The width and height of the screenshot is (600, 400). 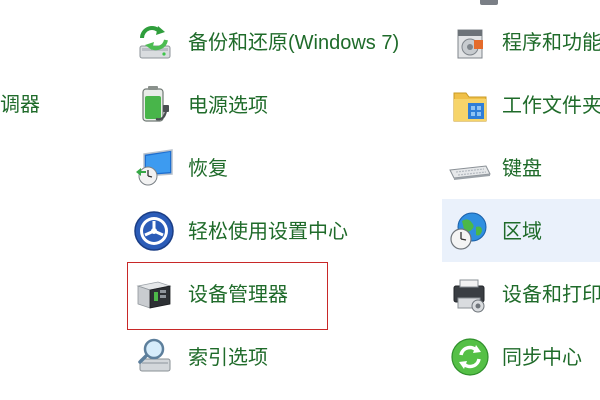 I want to click on item-keyboard: 键盘, so click(x=523, y=169).